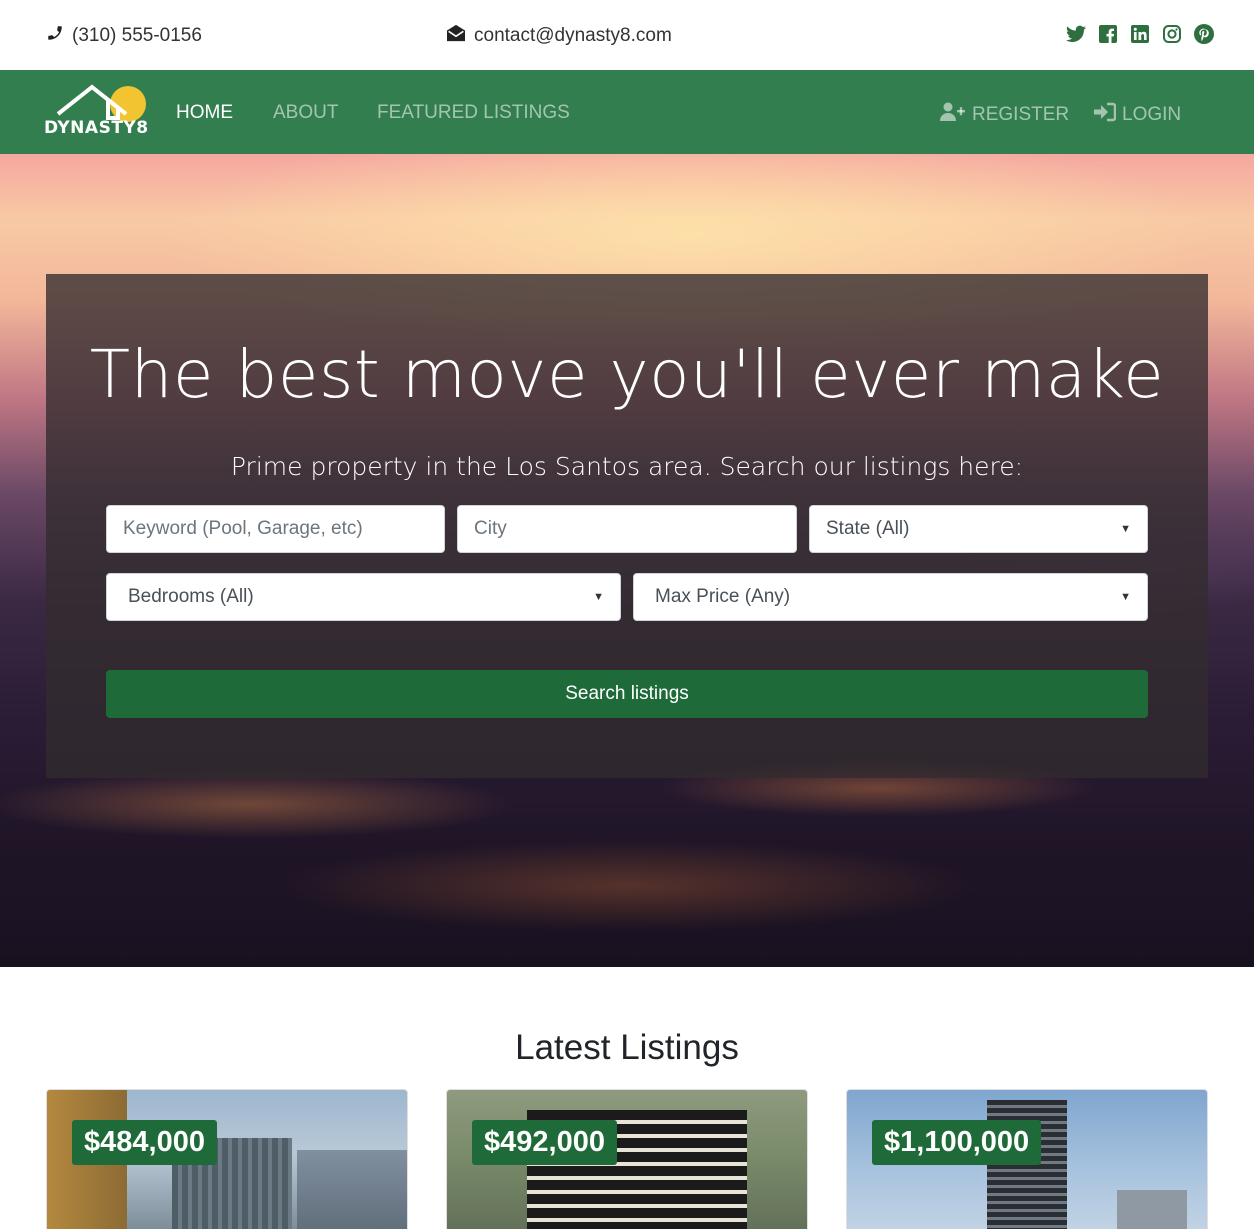 The height and width of the screenshot is (1229, 1254). Describe the element at coordinates (144, 1142) in the screenshot. I see `listing-price-badge: $484,000` at that location.